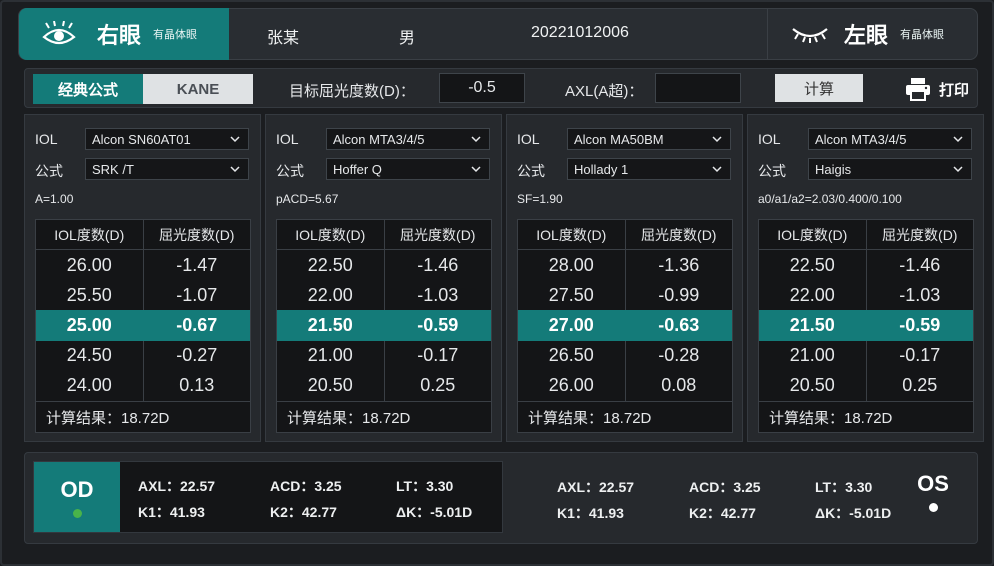 Image resolution: width=994 pixels, height=566 pixels. Describe the element at coordinates (649, 139) in the screenshot. I see `iol-select: Alcon MA50BM` at that location.